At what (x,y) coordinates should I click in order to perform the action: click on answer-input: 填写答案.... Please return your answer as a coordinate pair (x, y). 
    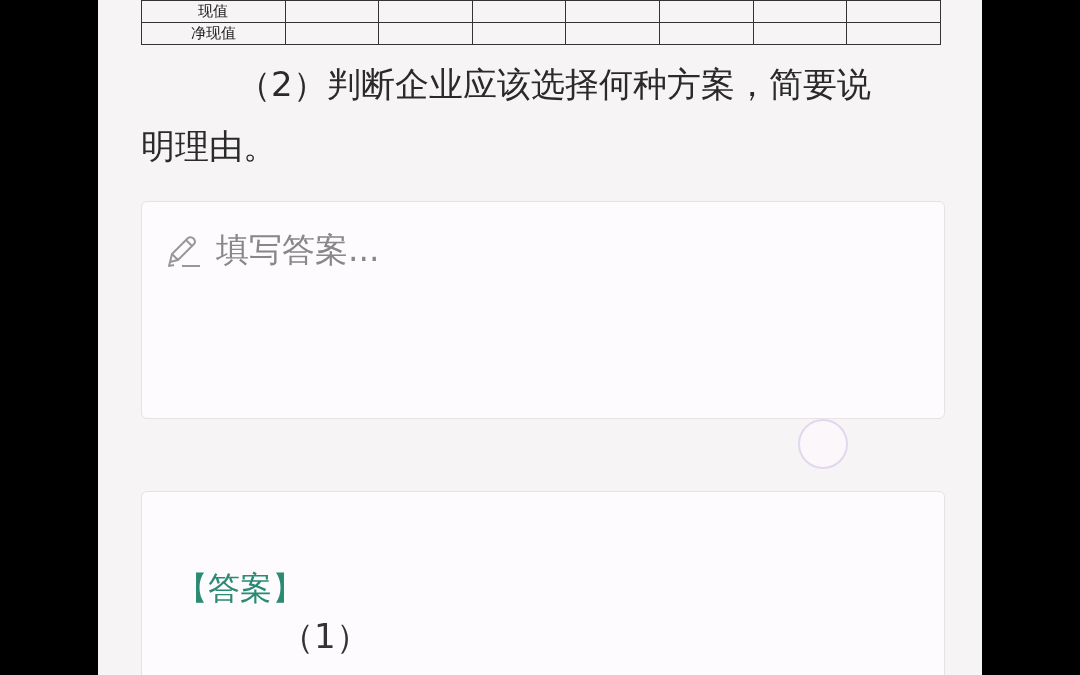
    Looking at the image, I should click on (580, 249).